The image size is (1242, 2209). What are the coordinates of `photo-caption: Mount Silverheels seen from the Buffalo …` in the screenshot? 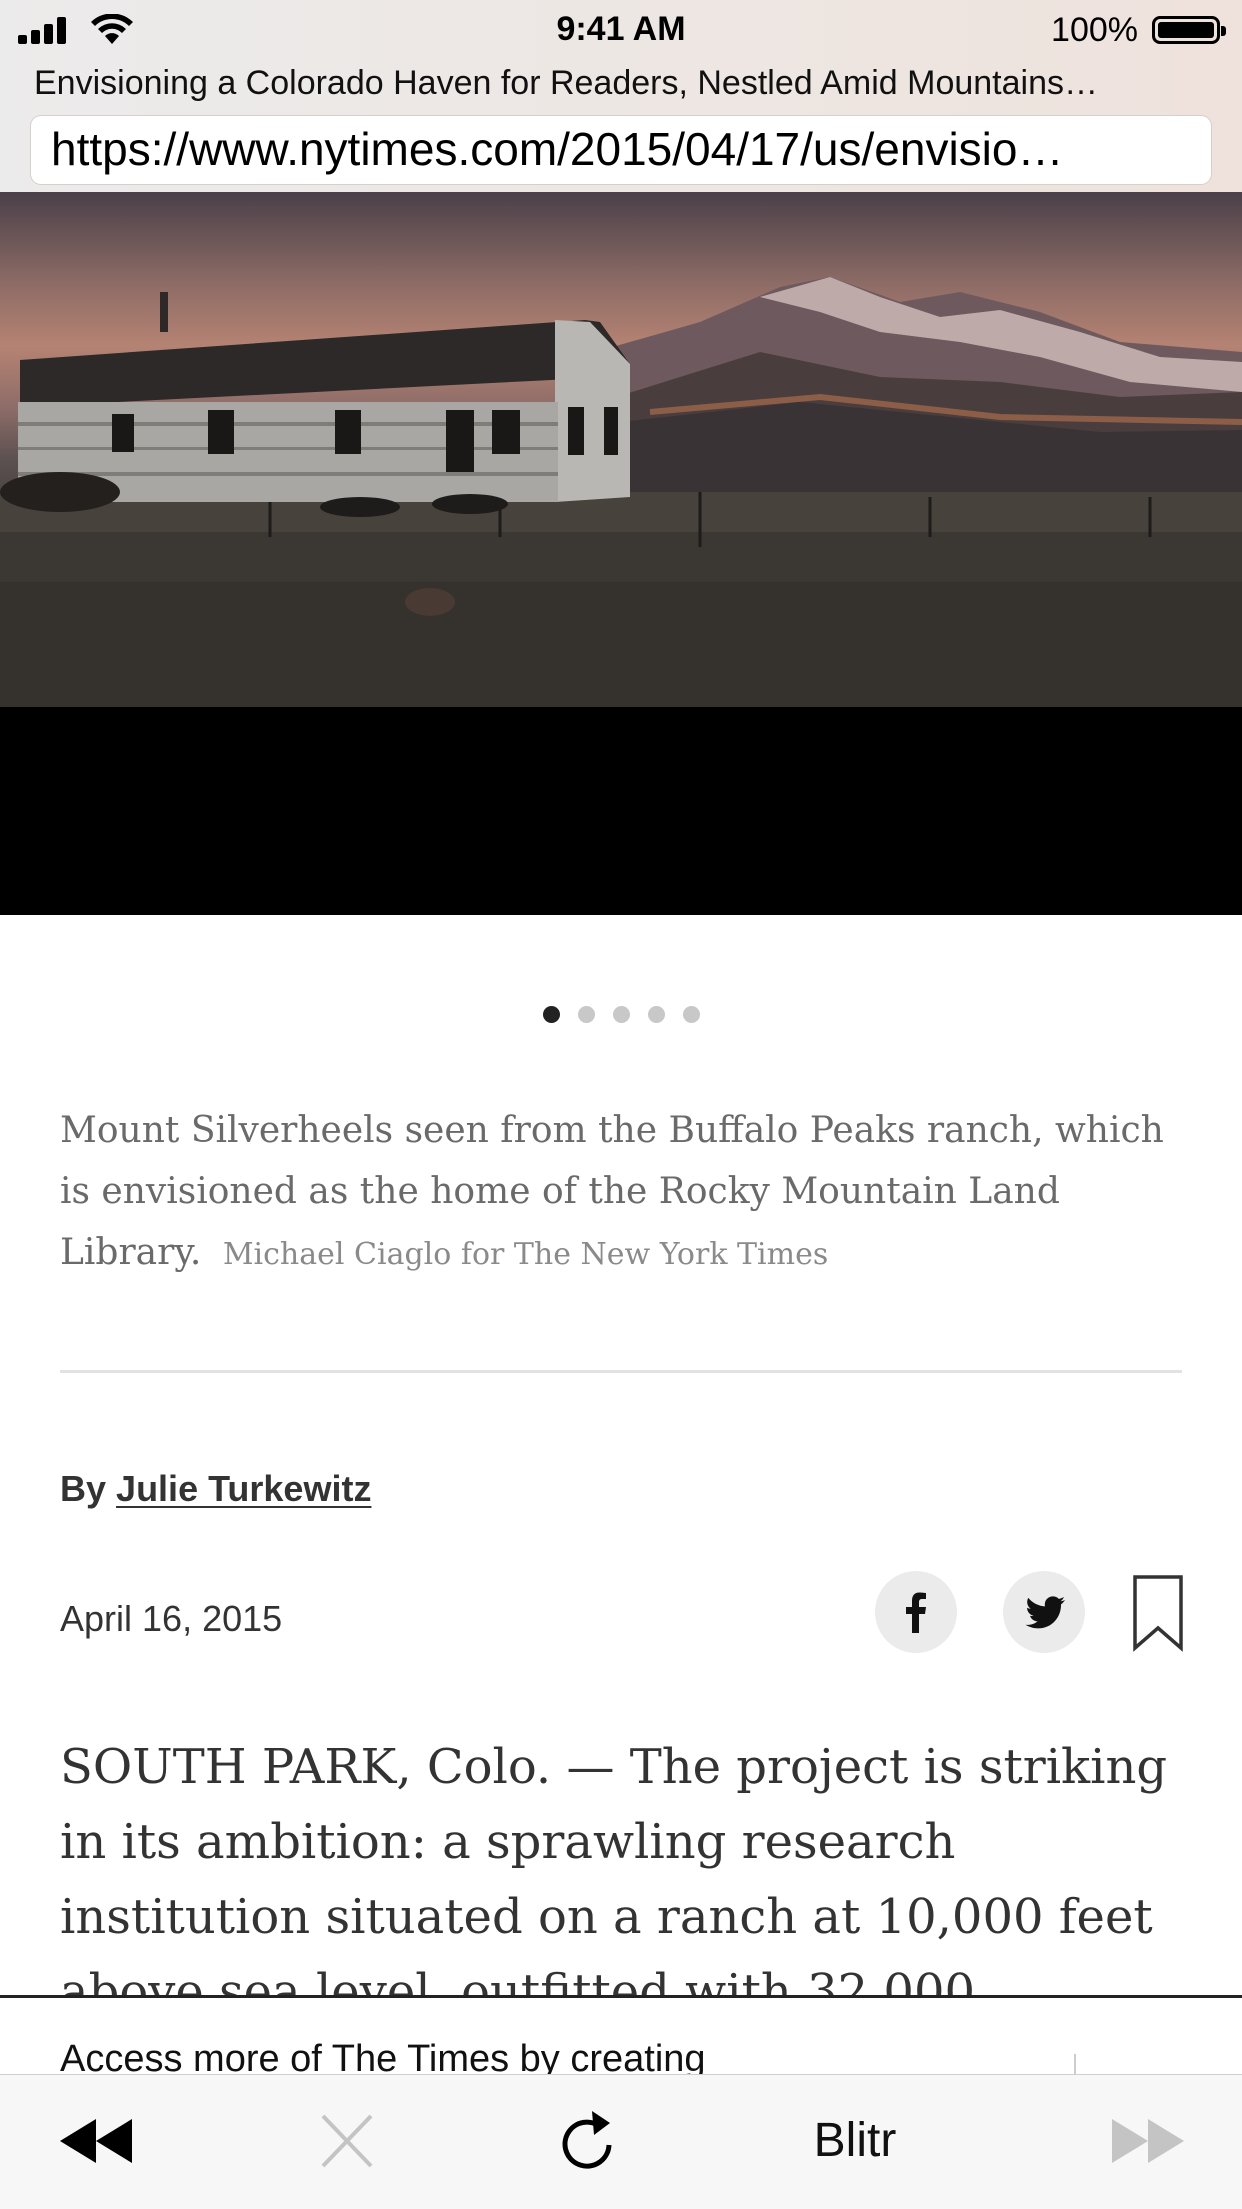 It's located at (615, 1192).